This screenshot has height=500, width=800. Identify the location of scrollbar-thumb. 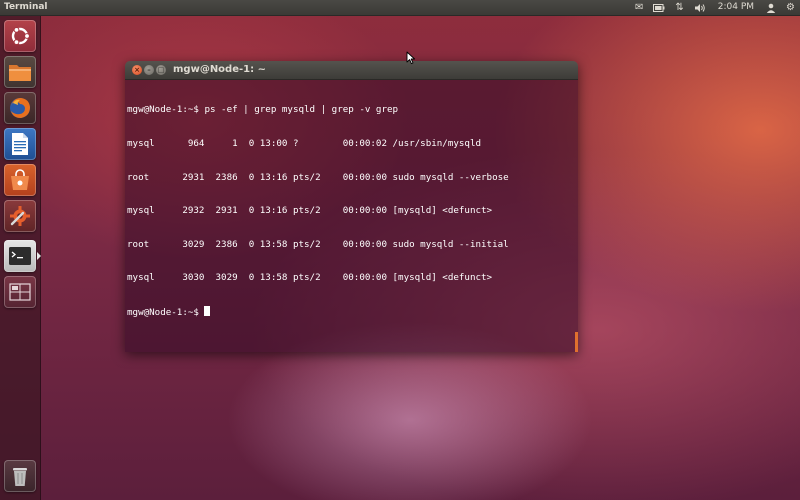
(576, 342).